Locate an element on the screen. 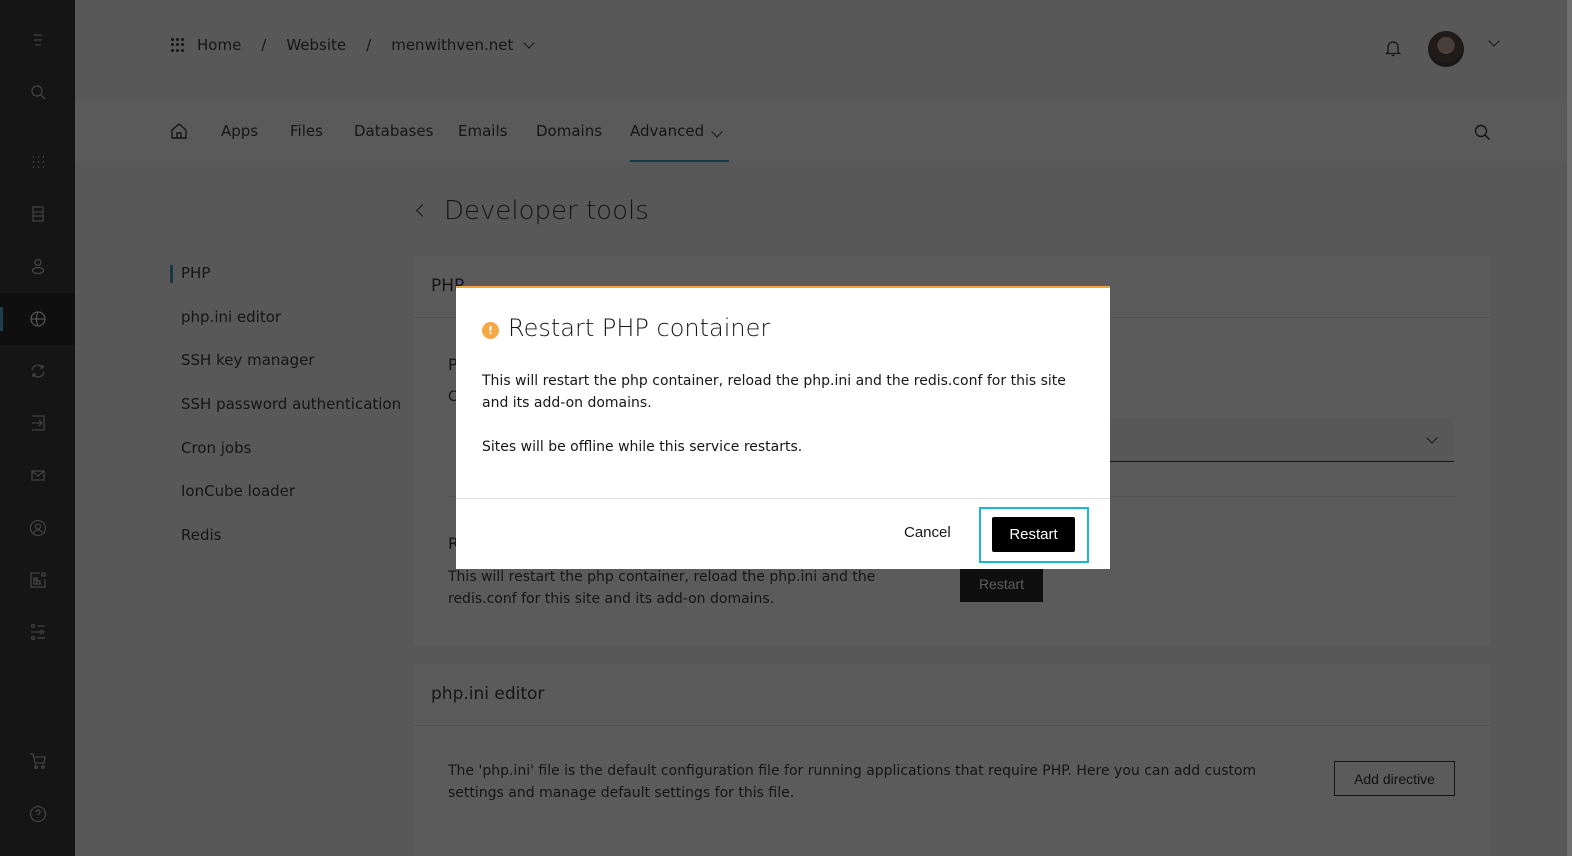  warning-icon: ! is located at coordinates (490, 330).